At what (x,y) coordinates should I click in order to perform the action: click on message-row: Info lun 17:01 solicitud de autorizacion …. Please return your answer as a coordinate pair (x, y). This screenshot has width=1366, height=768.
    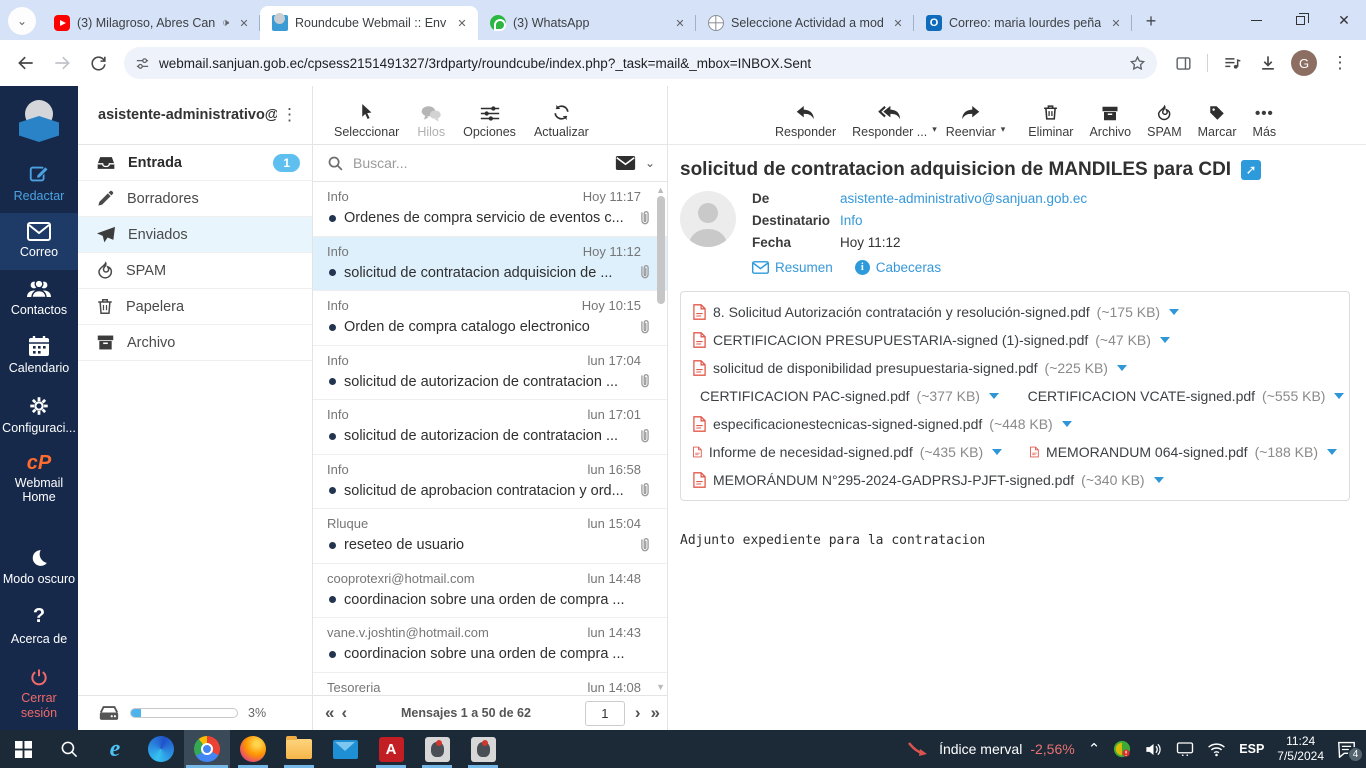
    Looking at the image, I should click on (490, 427).